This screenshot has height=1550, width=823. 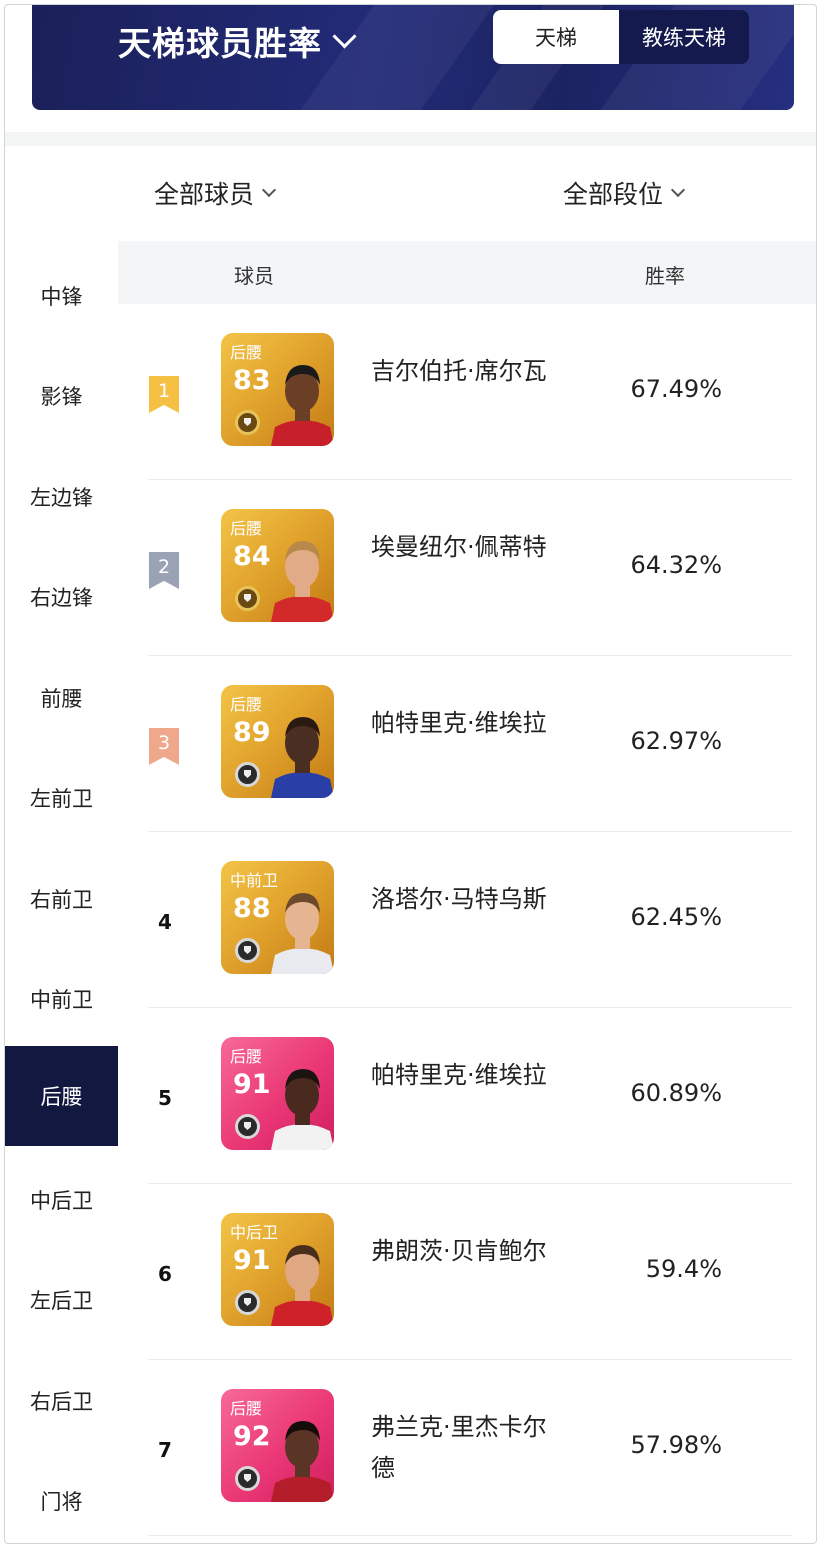 I want to click on rank-number: 6, so click(x=165, y=1274).